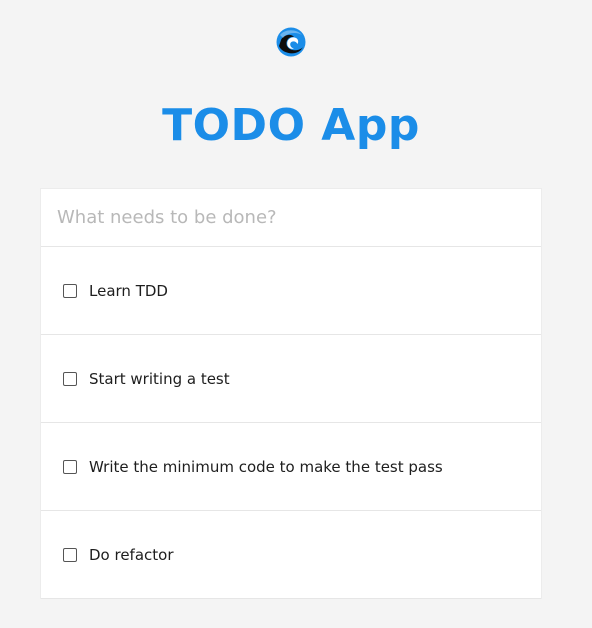 The image size is (592, 628). Describe the element at coordinates (128, 290) in the screenshot. I see `todo-label: Learn TDD` at that location.